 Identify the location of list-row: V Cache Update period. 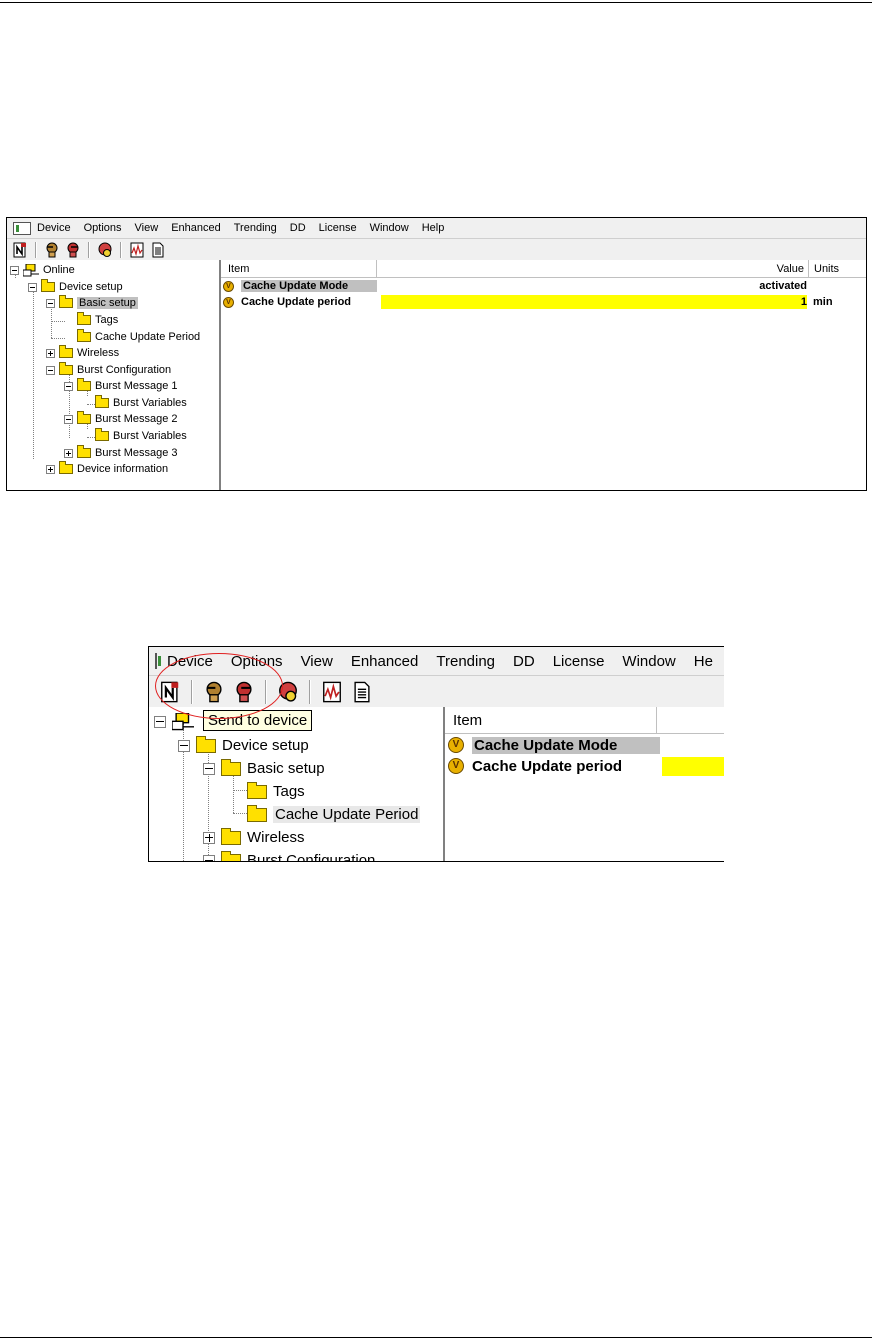
(586, 766).